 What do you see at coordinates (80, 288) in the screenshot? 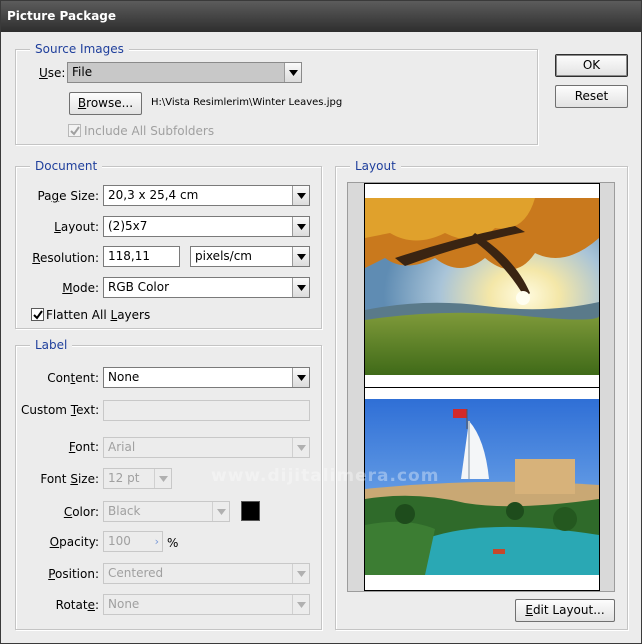
I see `mode-label: Mode:` at bounding box center [80, 288].